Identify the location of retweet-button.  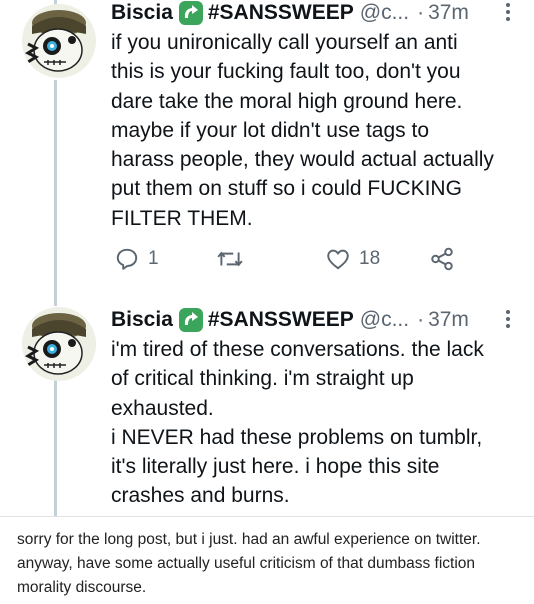
(234, 259).